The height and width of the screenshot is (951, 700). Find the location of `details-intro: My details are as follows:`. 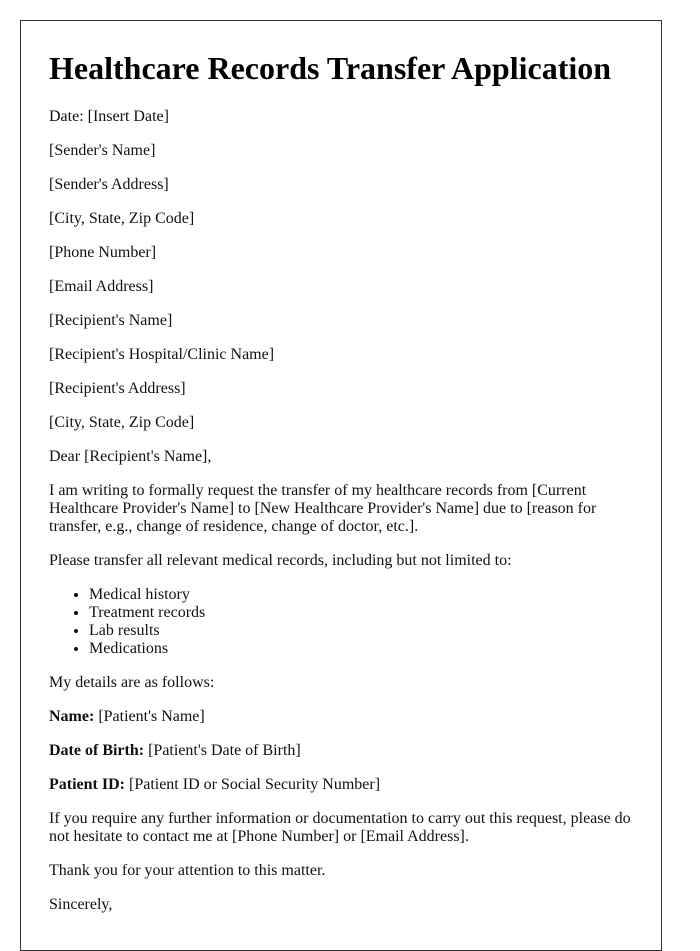

details-intro: My details are as follows: is located at coordinates (132, 682).